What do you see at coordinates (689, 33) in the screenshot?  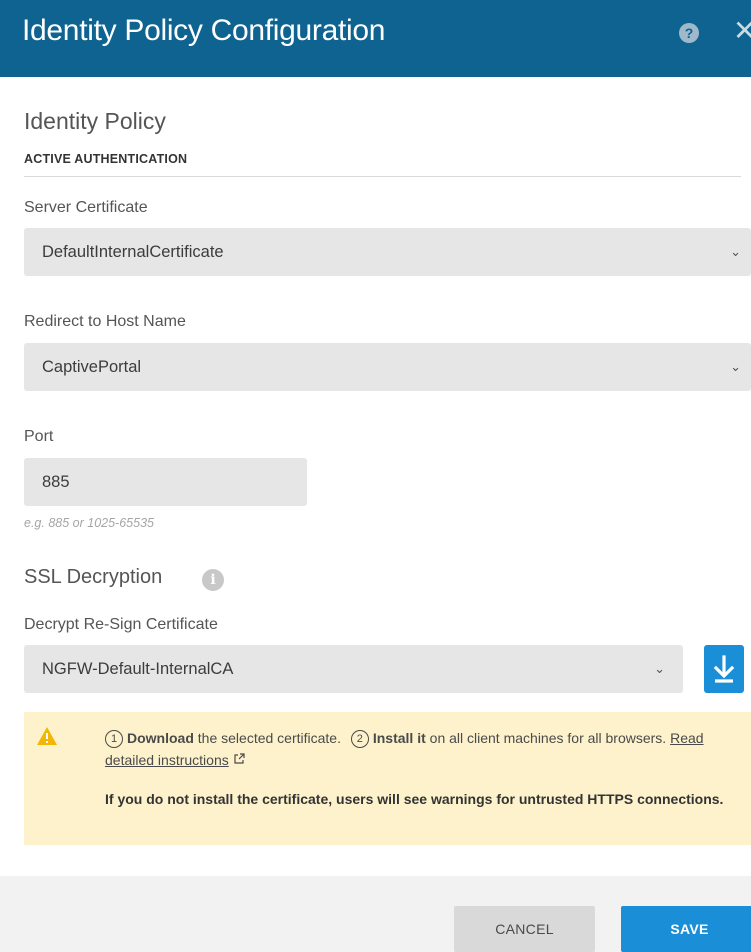 I see `help-icon: ?` at bounding box center [689, 33].